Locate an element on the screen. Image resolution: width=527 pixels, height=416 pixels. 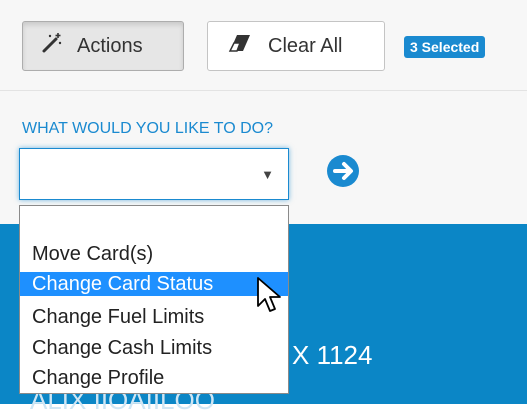
magic-wand-icon is located at coordinates (52, 46).